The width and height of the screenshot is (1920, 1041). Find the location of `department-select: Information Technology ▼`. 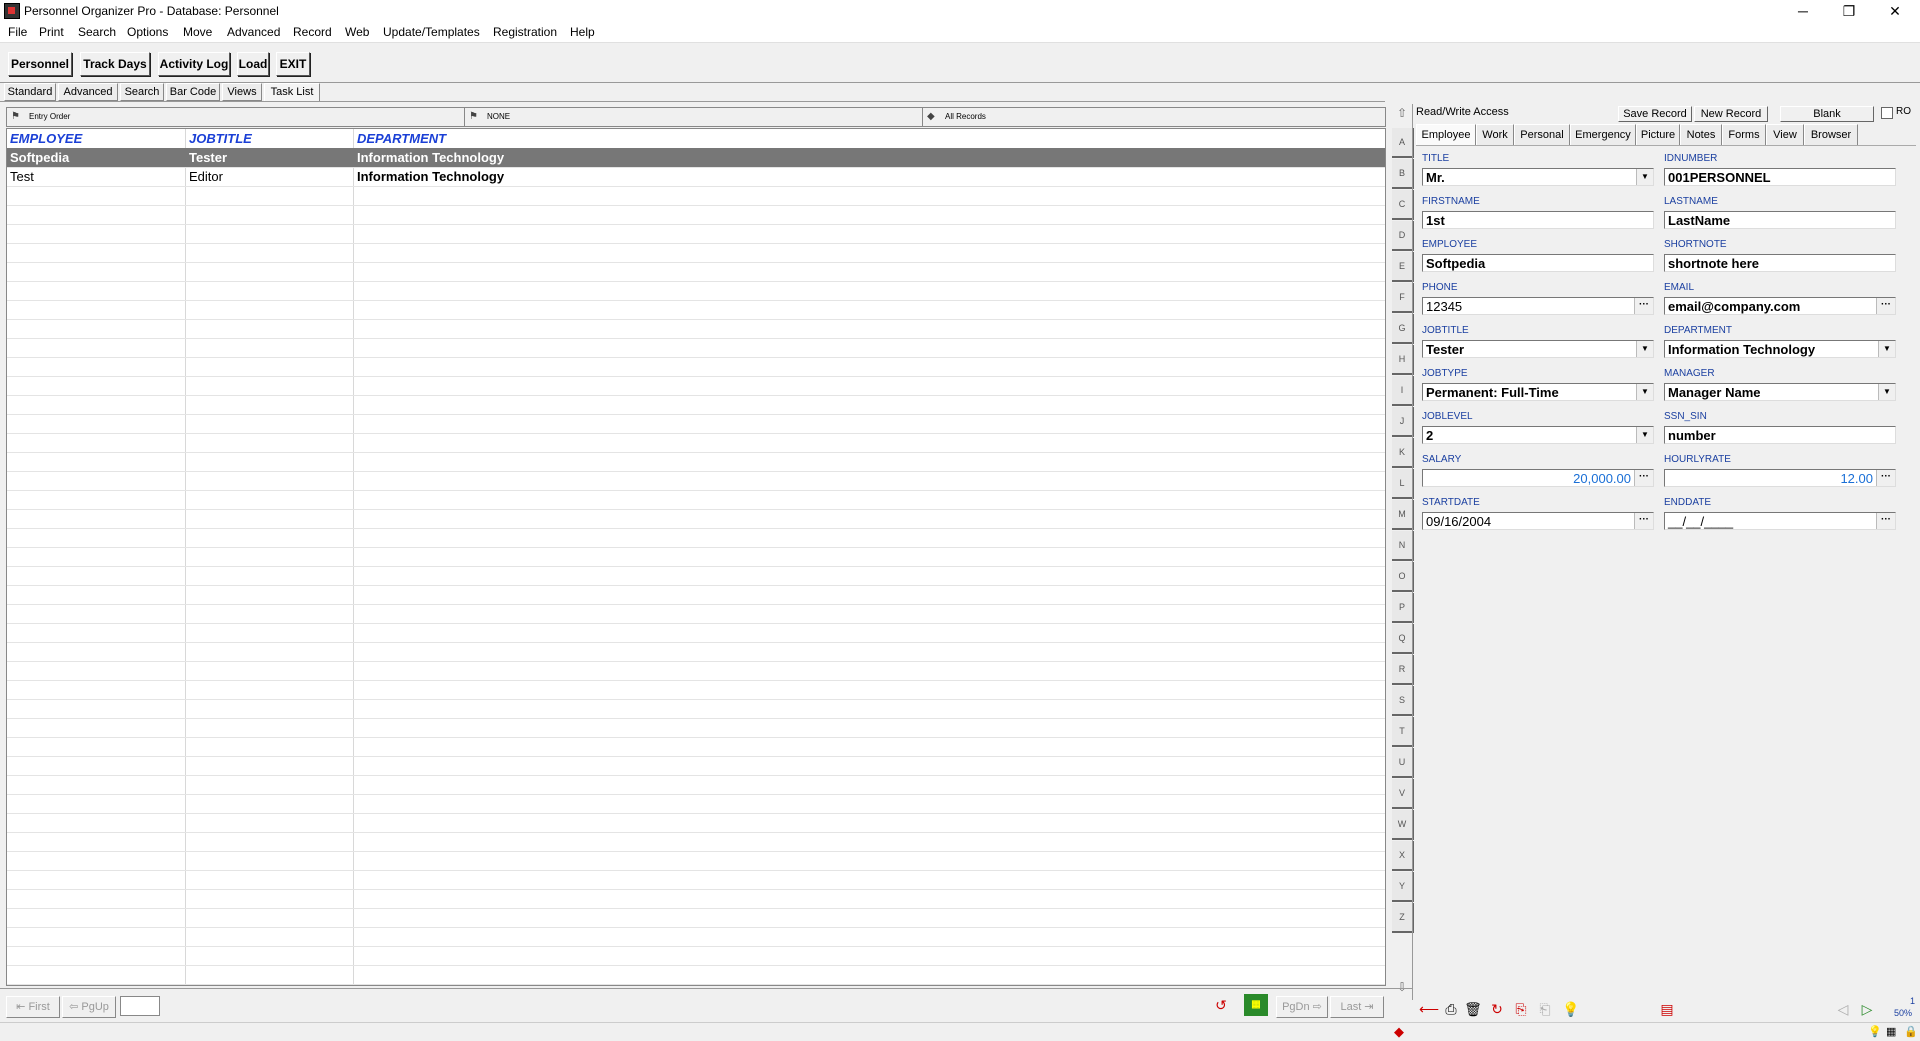

department-select: Information Technology ▼ is located at coordinates (1780, 349).